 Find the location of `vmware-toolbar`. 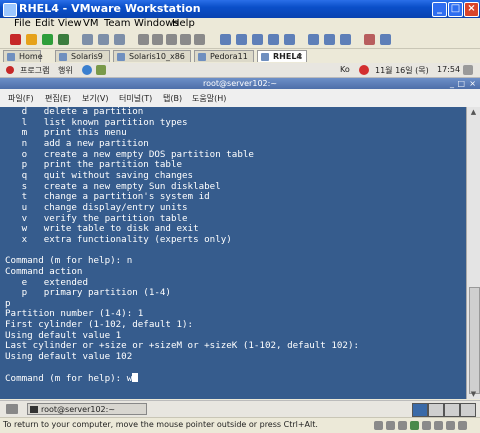

vmware-toolbar is located at coordinates (240, 40).